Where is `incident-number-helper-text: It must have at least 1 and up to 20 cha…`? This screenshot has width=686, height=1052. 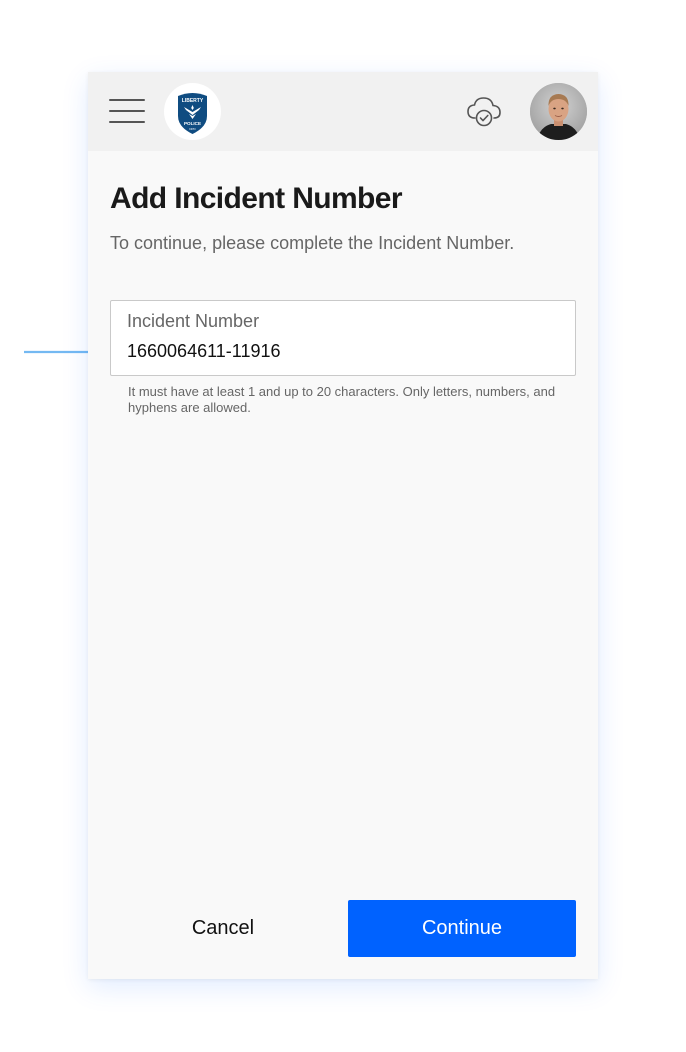 incident-number-helper-text: It must have at least 1 and up to 20 cha… is located at coordinates (342, 399).